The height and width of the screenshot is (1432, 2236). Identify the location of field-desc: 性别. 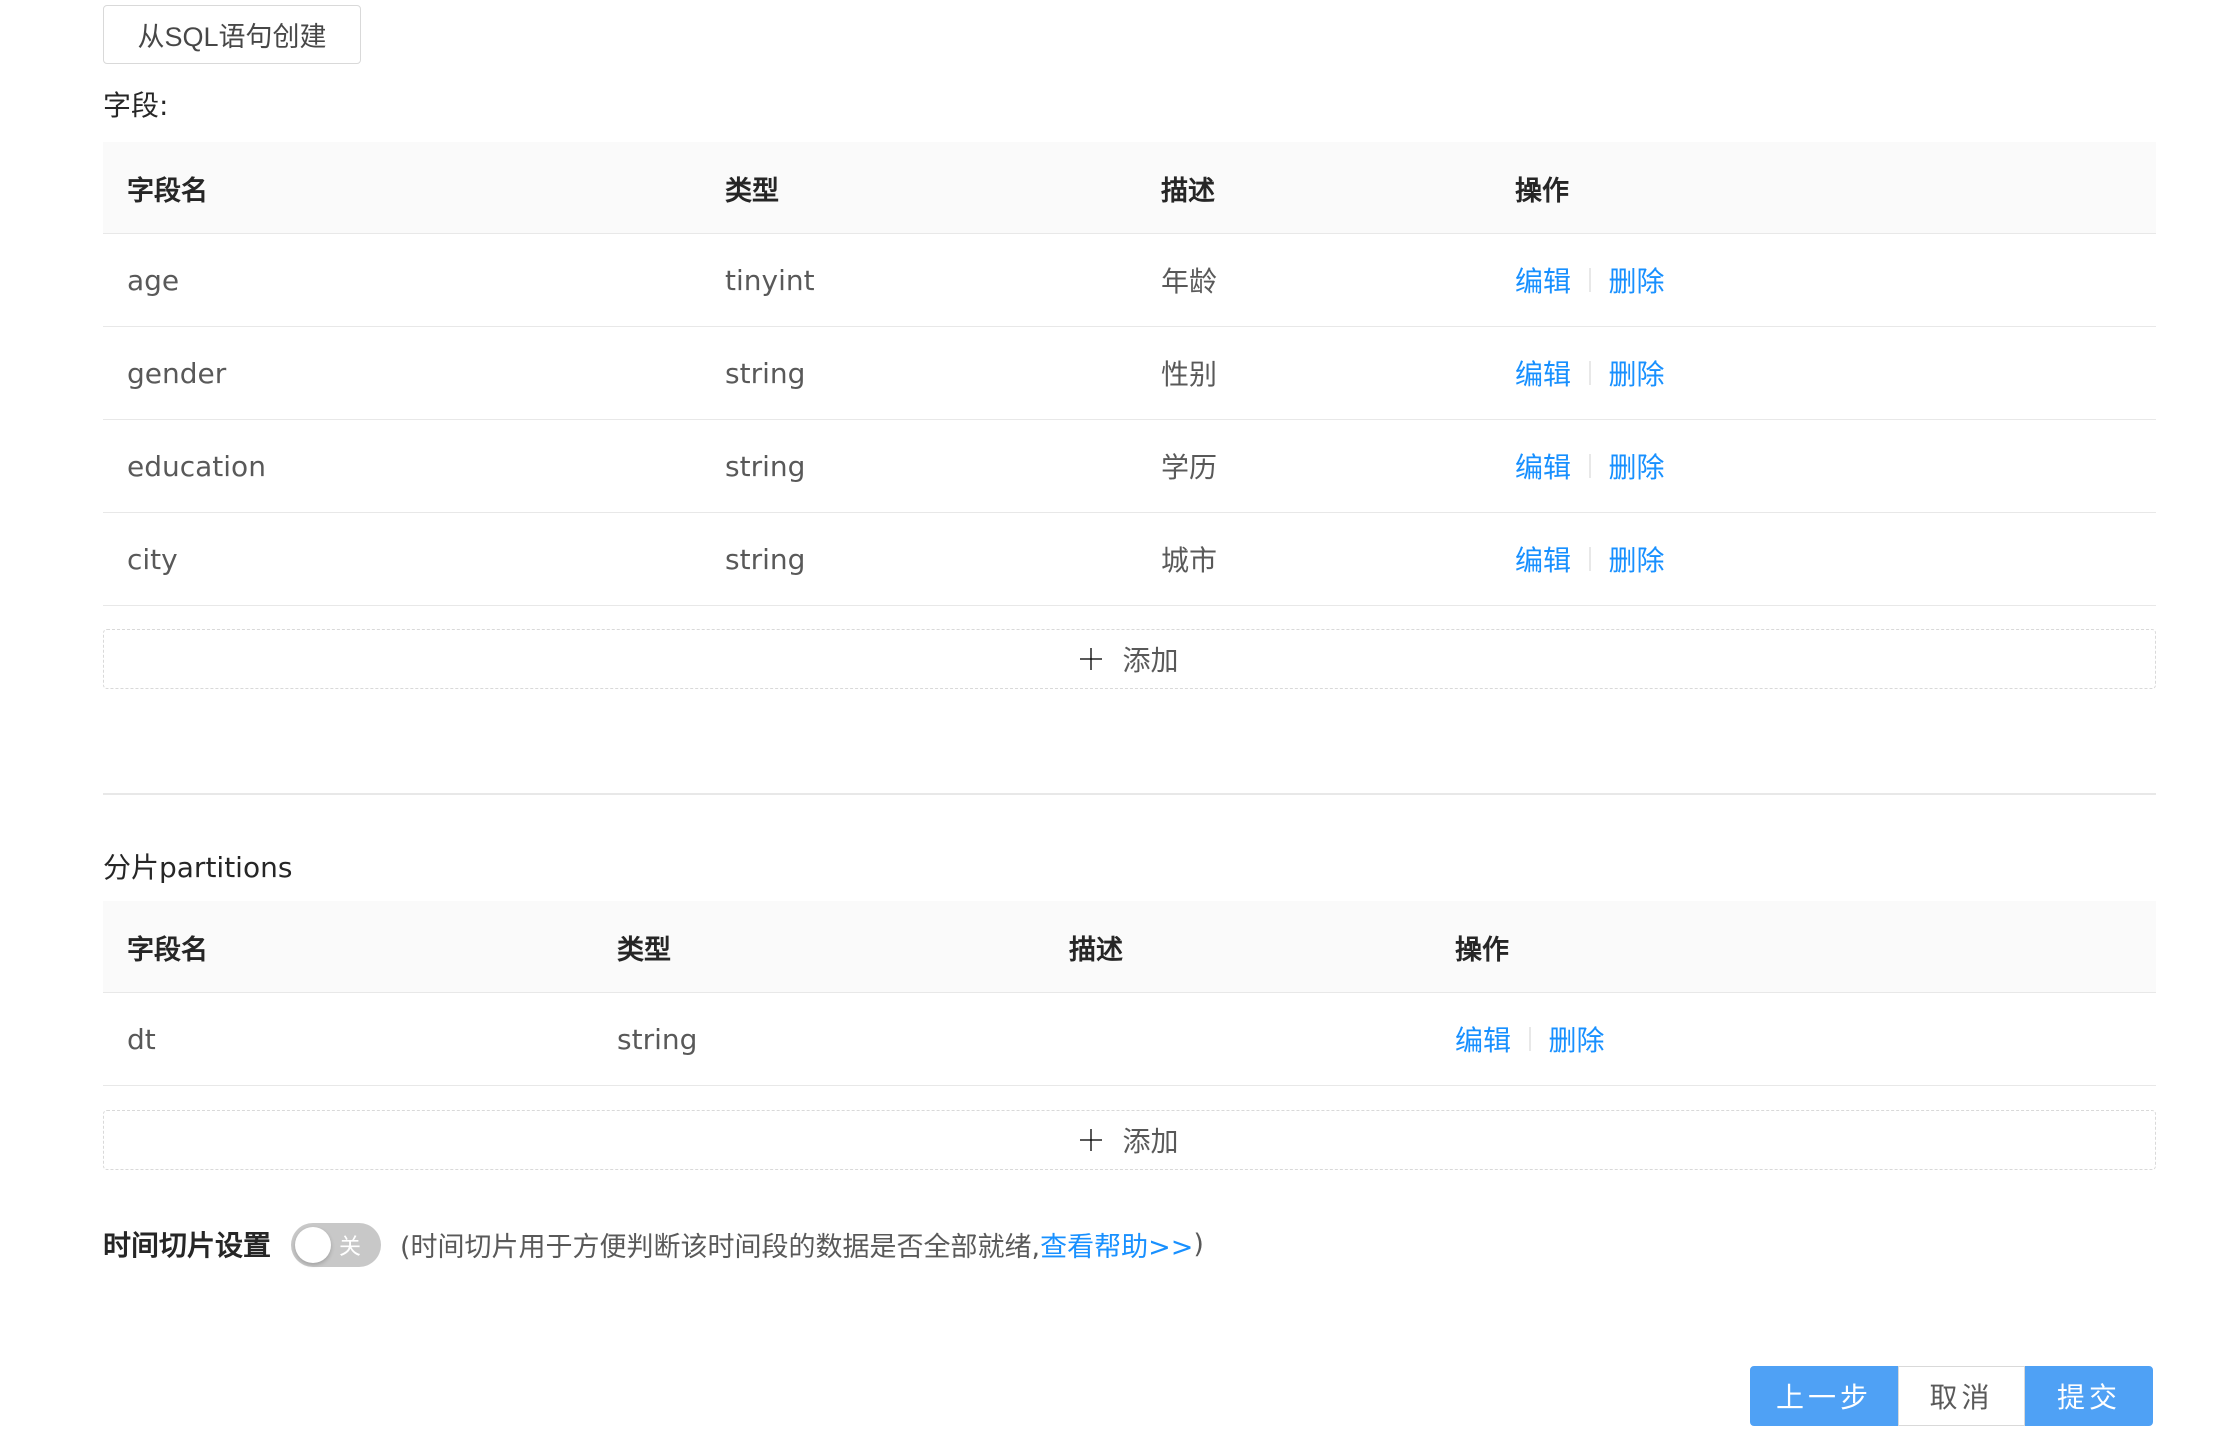
(1189, 374).